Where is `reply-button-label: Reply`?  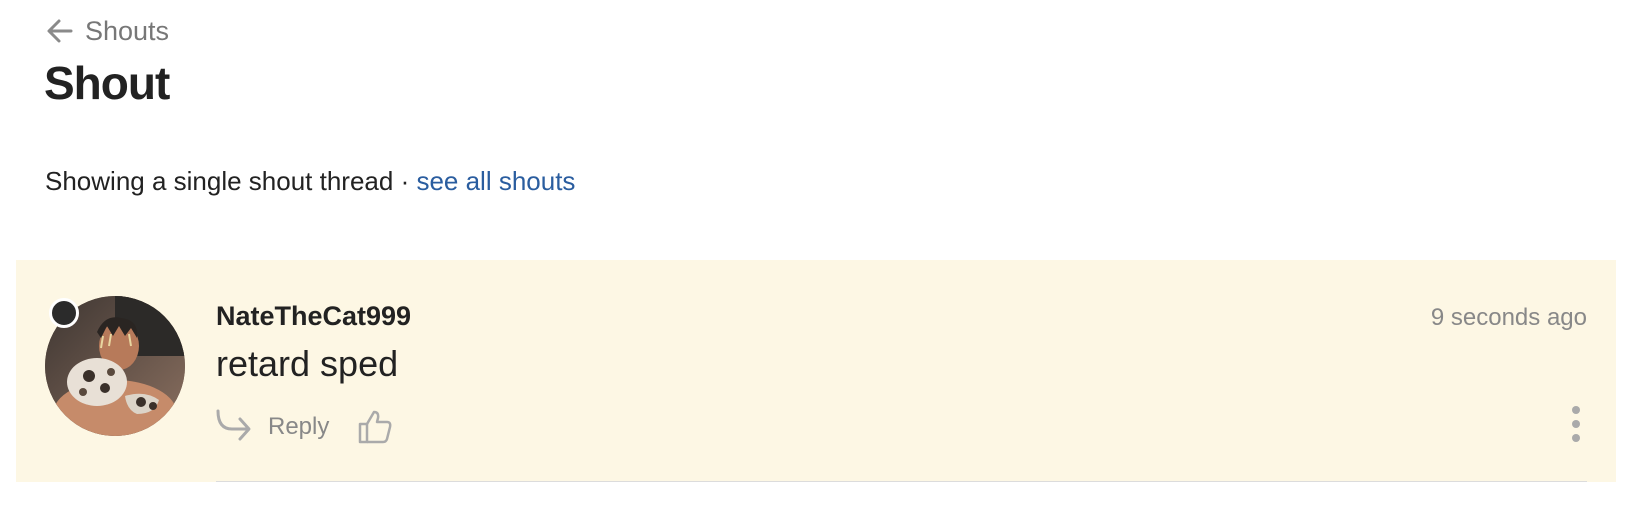 reply-button-label: Reply is located at coordinates (299, 426).